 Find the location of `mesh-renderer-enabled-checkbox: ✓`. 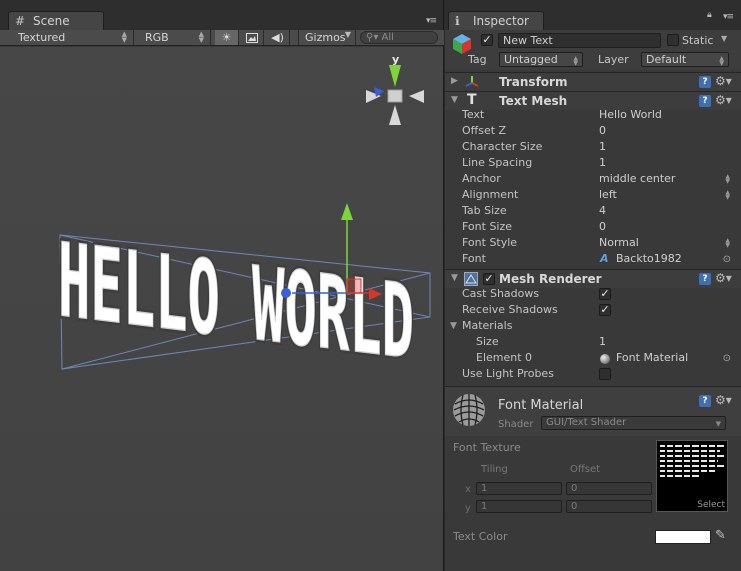

mesh-renderer-enabled-checkbox: ✓ is located at coordinates (489, 279).